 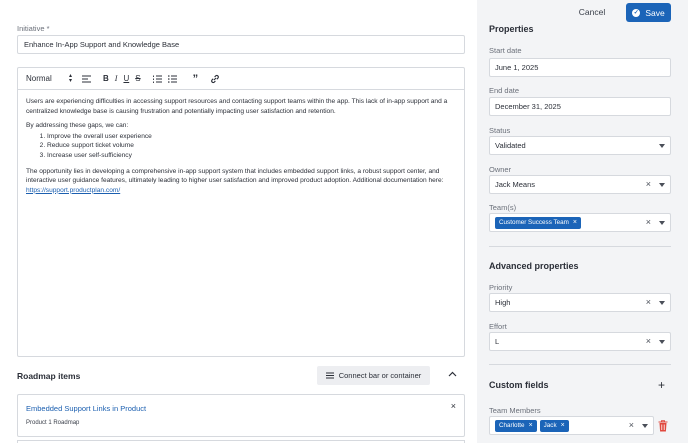 What do you see at coordinates (655, 12) in the screenshot?
I see `save-label: Save` at bounding box center [655, 12].